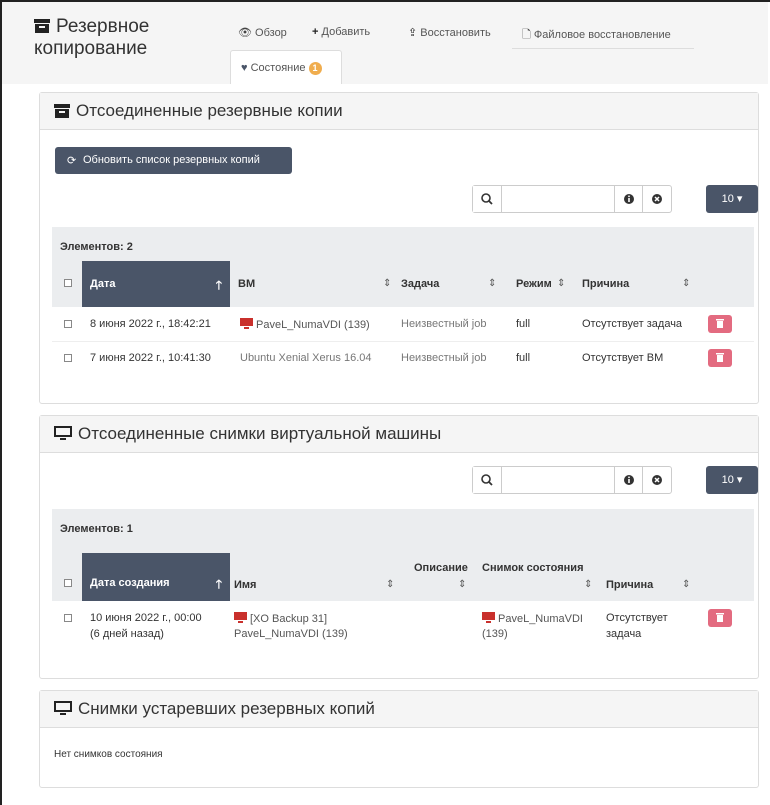 The width and height of the screenshot is (770, 805). What do you see at coordinates (727, 480) in the screenshot?
I see `page-size-value: 10` at bounding box center [727, 480].